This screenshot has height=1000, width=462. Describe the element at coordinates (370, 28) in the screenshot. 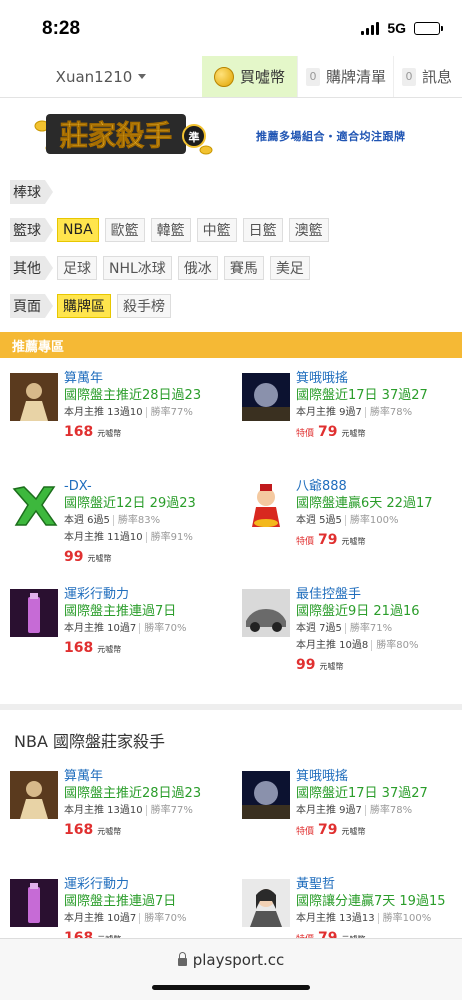

I see `signal-icon` at that location.